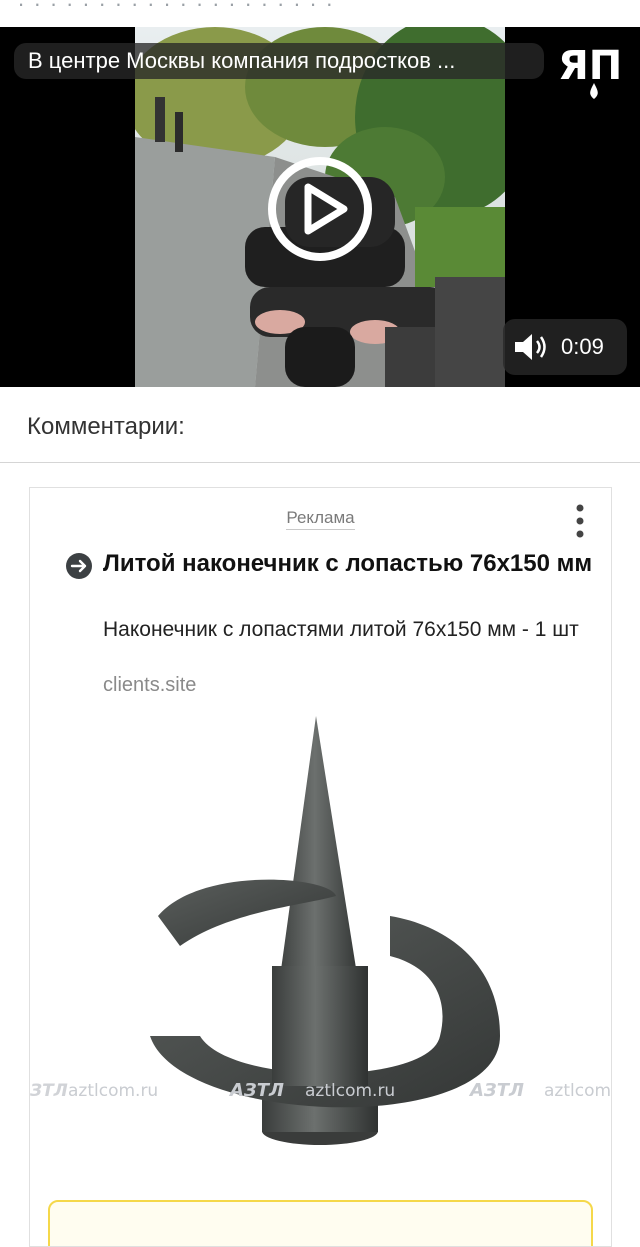 This screenshot has height=1247, width=640. I want to click on ad-domain: clients.site, so click(149, 685).